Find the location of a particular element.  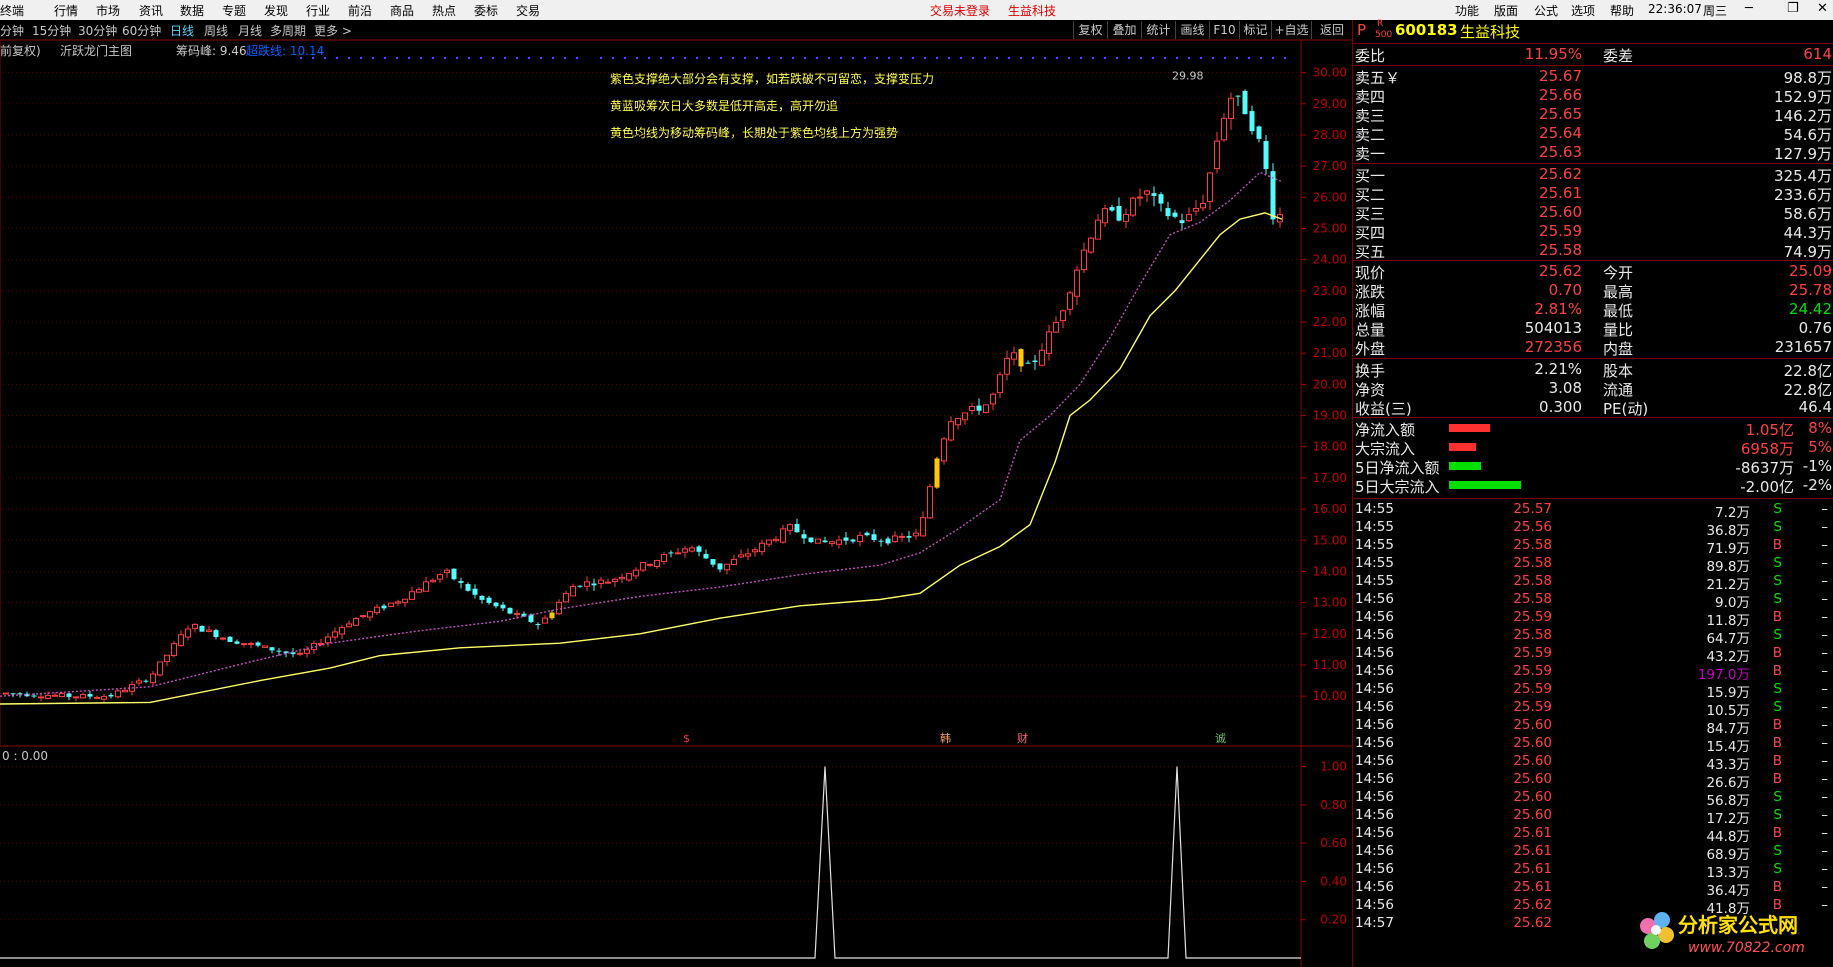

stats-row: 现价 25.62 今开 25.09 is located at coordinates (1594, 272).